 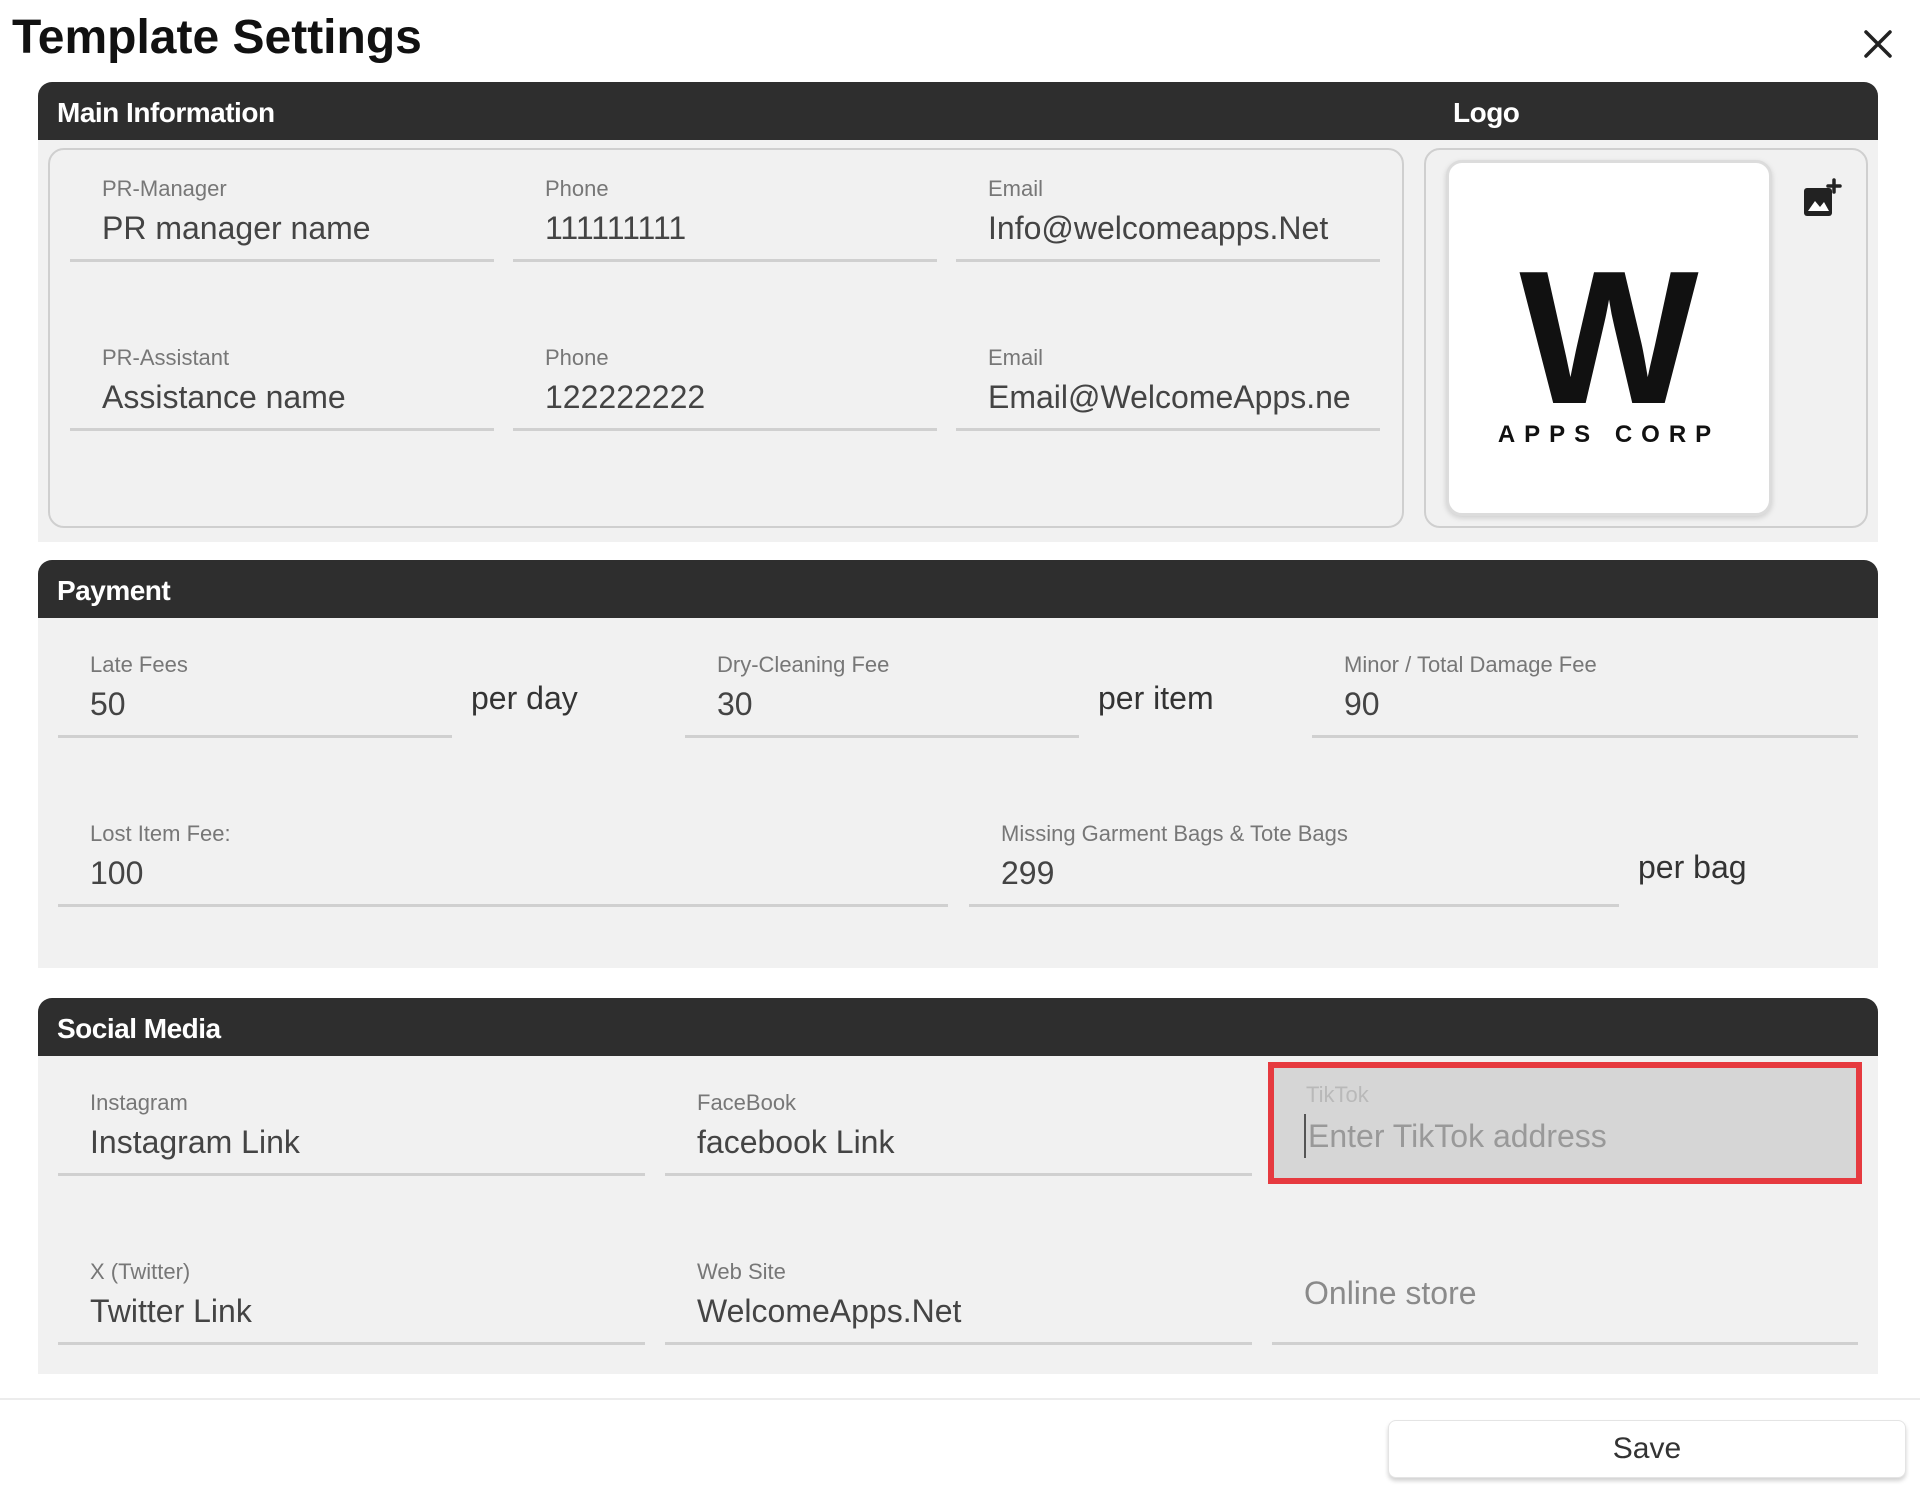 I want to click on late-fees-label: Late Fees, so click(x=139, y=664).